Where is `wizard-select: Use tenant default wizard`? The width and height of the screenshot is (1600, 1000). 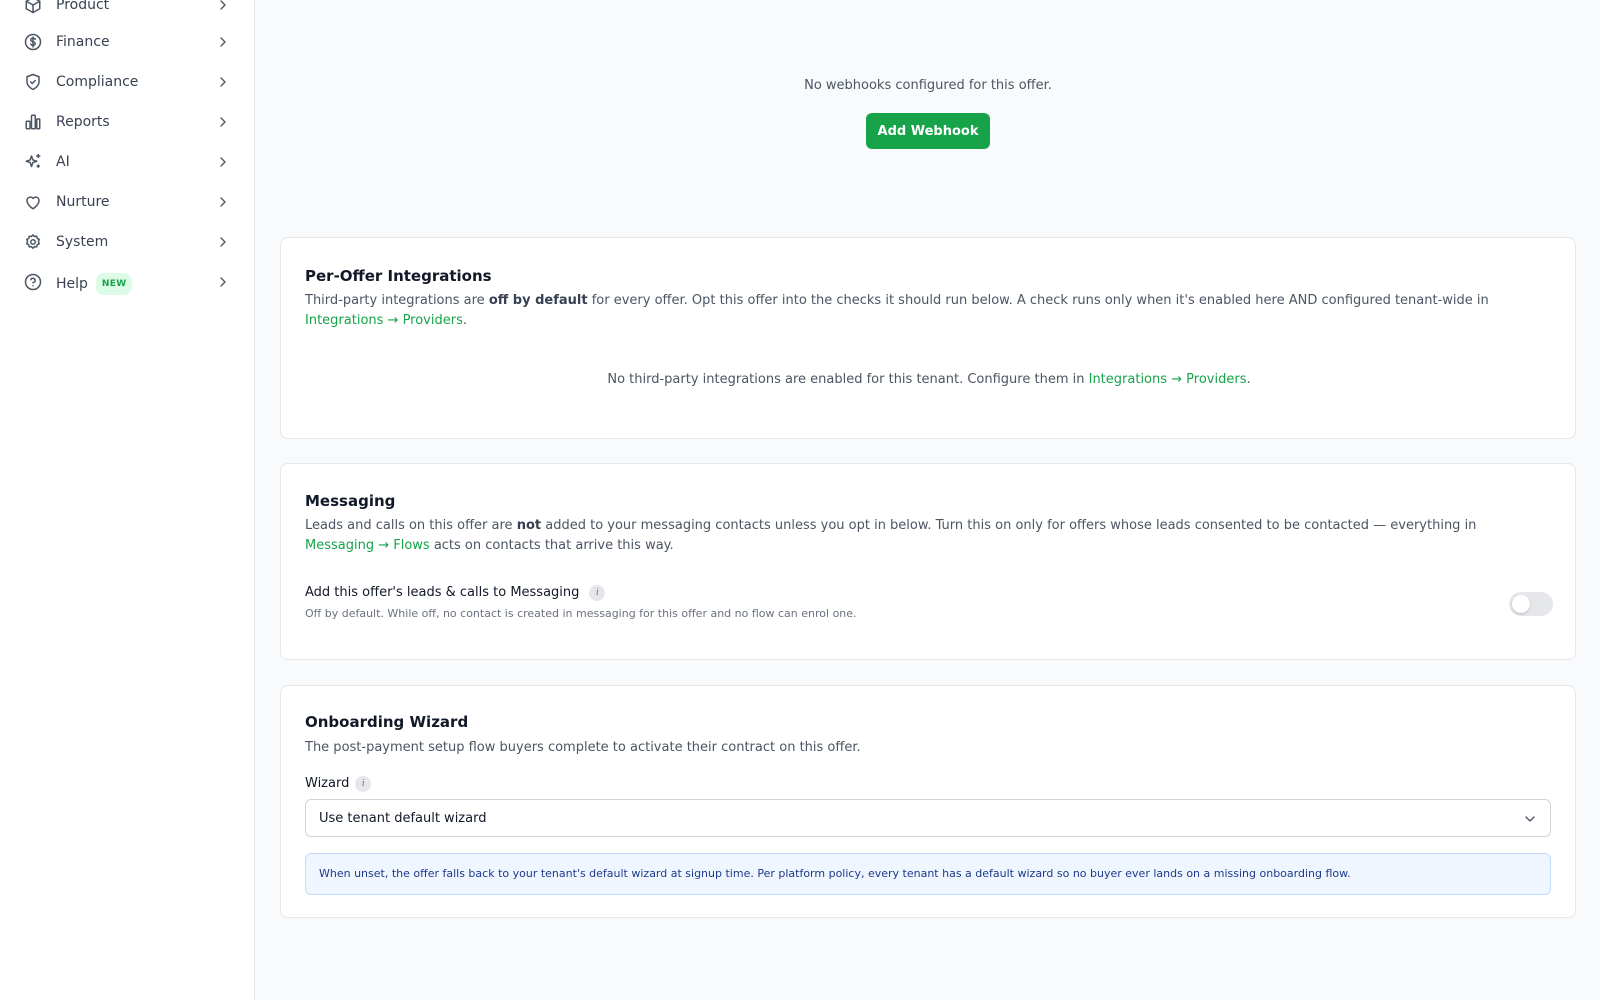
wizard-select: Use tenant default wizard is located at coordinates (928, 818).